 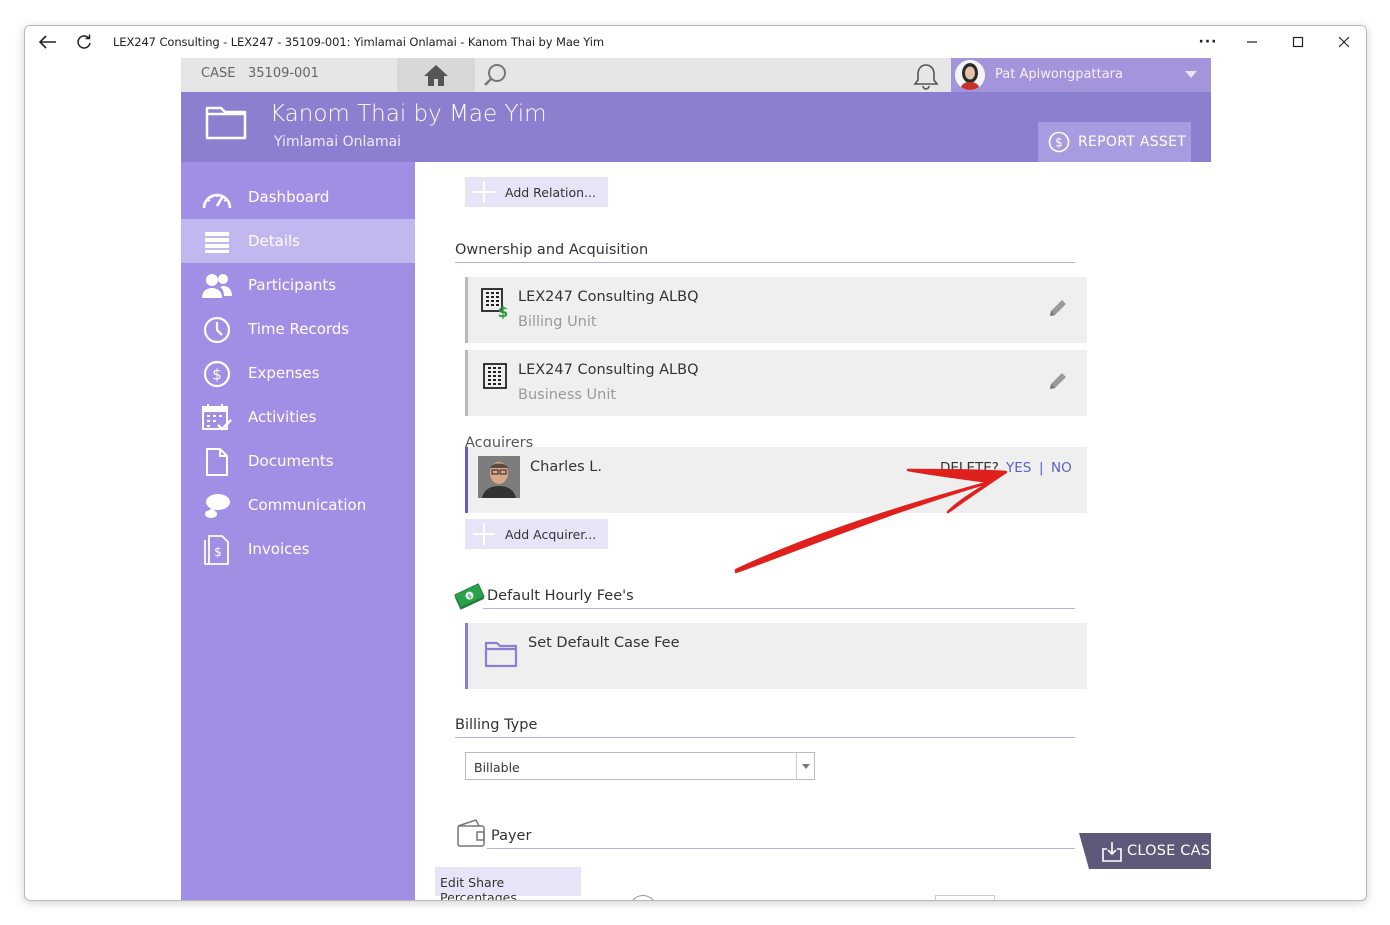 What do you see at coordinates (1208, 42) in the screenshot?
I see `more-options-button: ···` at bounding box center [1208, 42].